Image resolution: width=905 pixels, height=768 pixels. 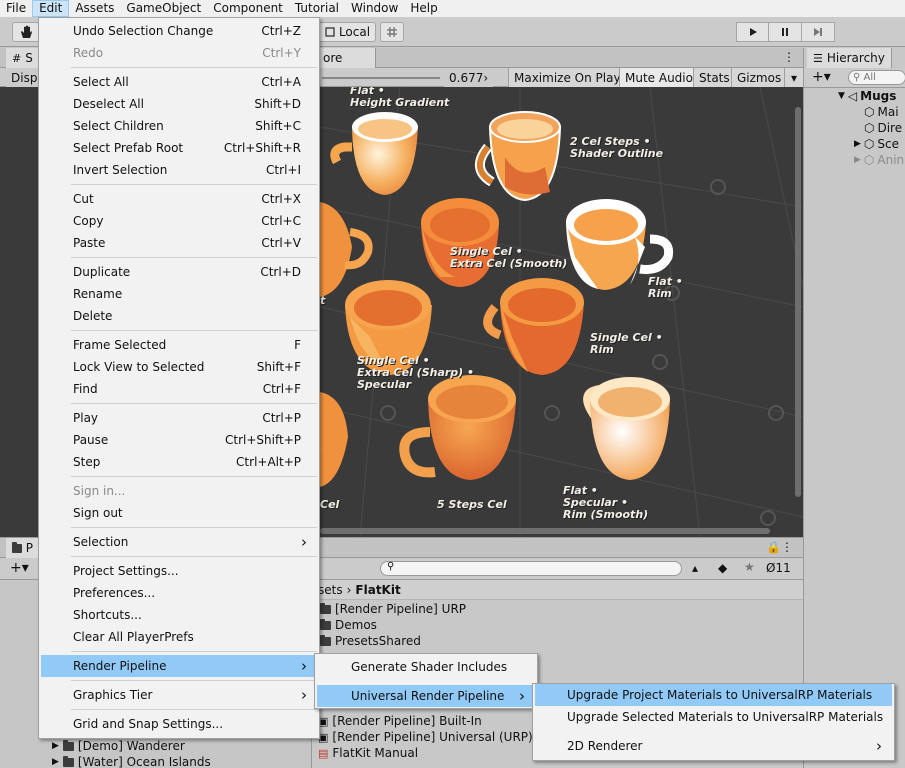 What do you see at coordinates (179, 294) in the screenshot?
I see `menu-item-rename: Rename` at bounding box center [179, 294].